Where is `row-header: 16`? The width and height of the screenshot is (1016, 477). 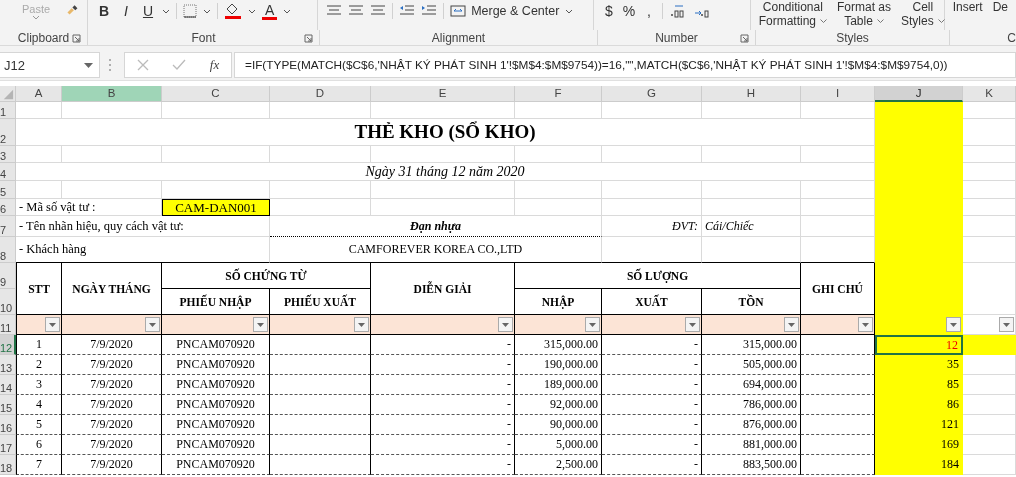
row-header: 16 is located at coordinates (8, 425).